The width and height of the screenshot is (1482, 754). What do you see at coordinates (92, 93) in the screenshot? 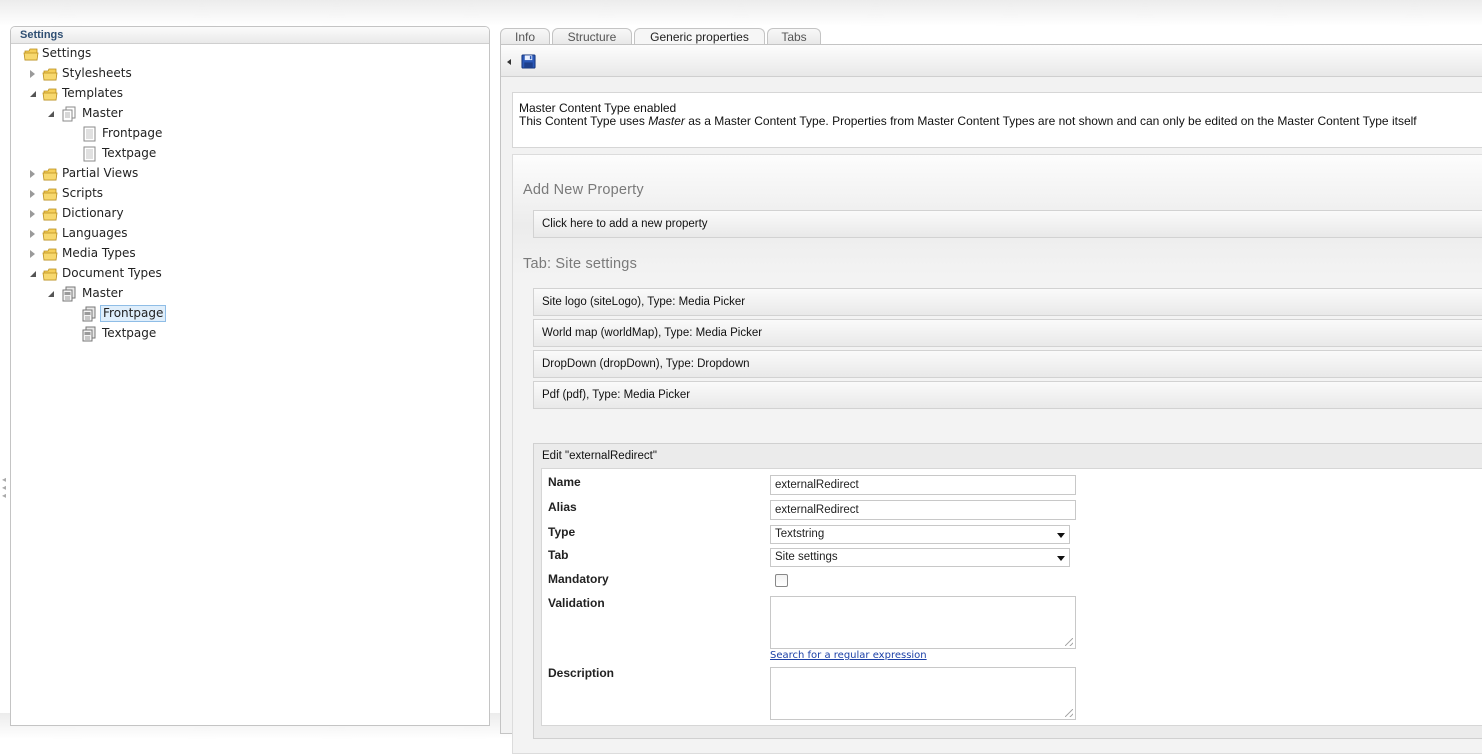
I see `tree-item-label: Templates` at bounding box center [92, 93].